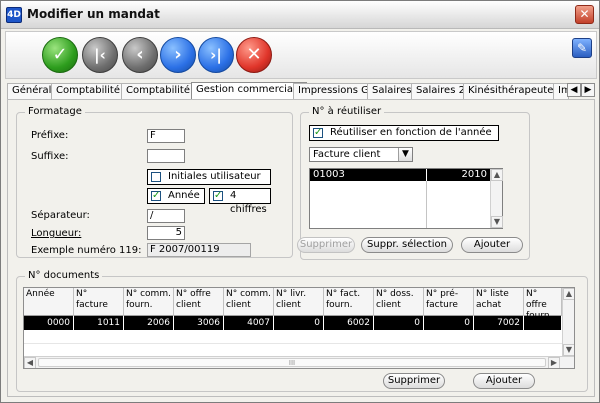 The height and width of the screenshot is (403, 600). I want to click on scroll-left-icon: ◀, so click(30, 362).